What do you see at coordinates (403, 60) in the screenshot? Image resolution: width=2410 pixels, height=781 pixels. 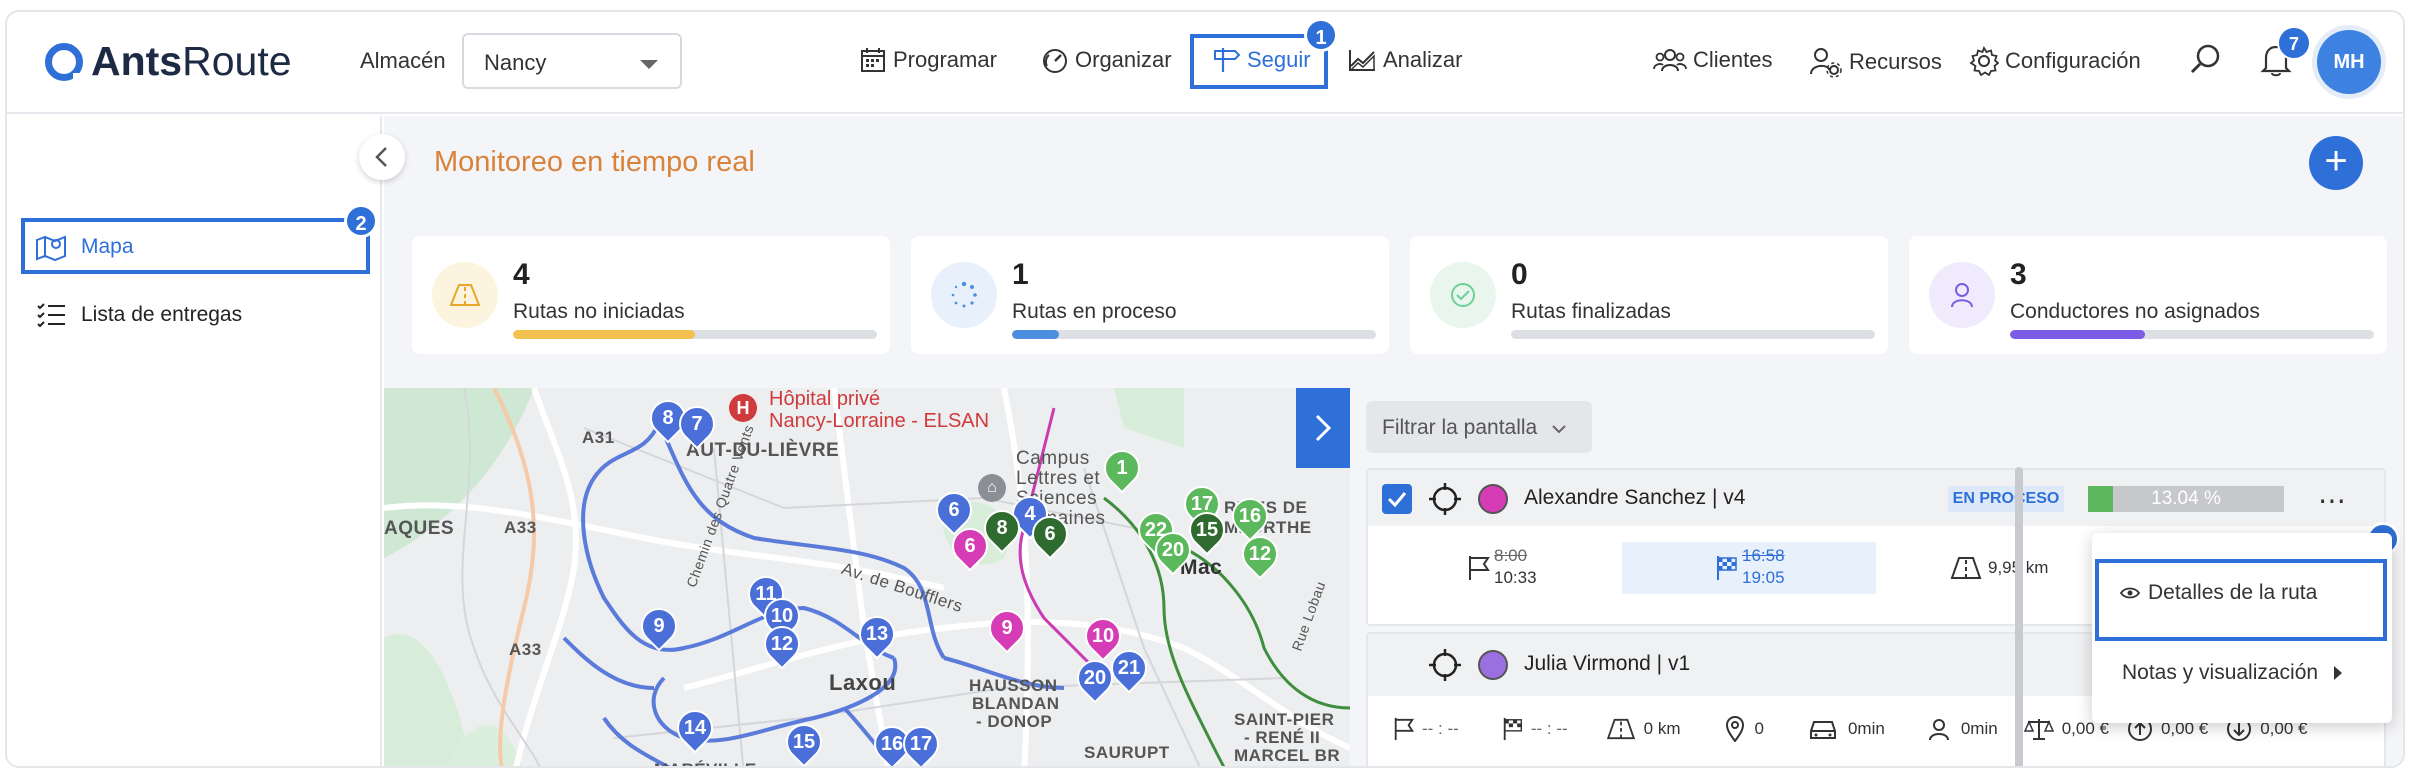 I see `almacen-label: Almacén` at bounding box center [403, 60].